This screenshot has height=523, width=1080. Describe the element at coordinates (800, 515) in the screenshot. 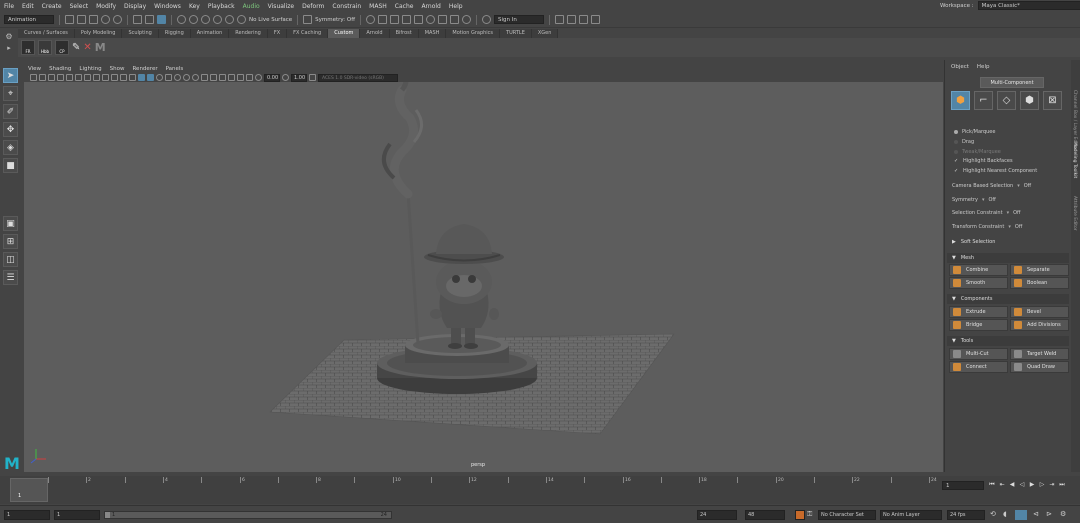

I see `auto-key-icon` at that location.